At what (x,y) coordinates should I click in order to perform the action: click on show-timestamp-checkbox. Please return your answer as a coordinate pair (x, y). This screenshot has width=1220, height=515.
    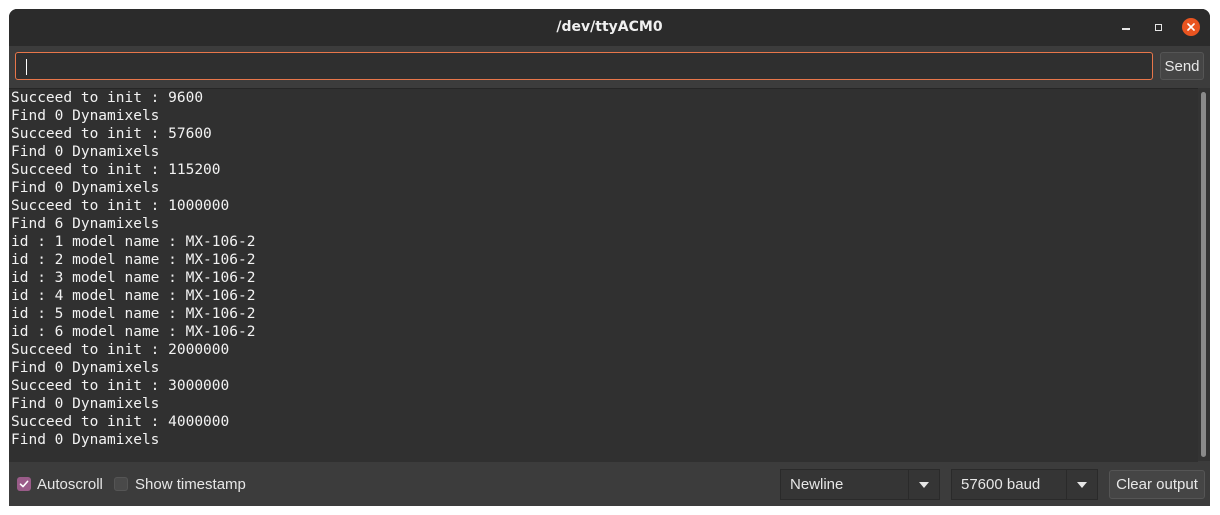
    Looking at the image, I should click on (121, 484).